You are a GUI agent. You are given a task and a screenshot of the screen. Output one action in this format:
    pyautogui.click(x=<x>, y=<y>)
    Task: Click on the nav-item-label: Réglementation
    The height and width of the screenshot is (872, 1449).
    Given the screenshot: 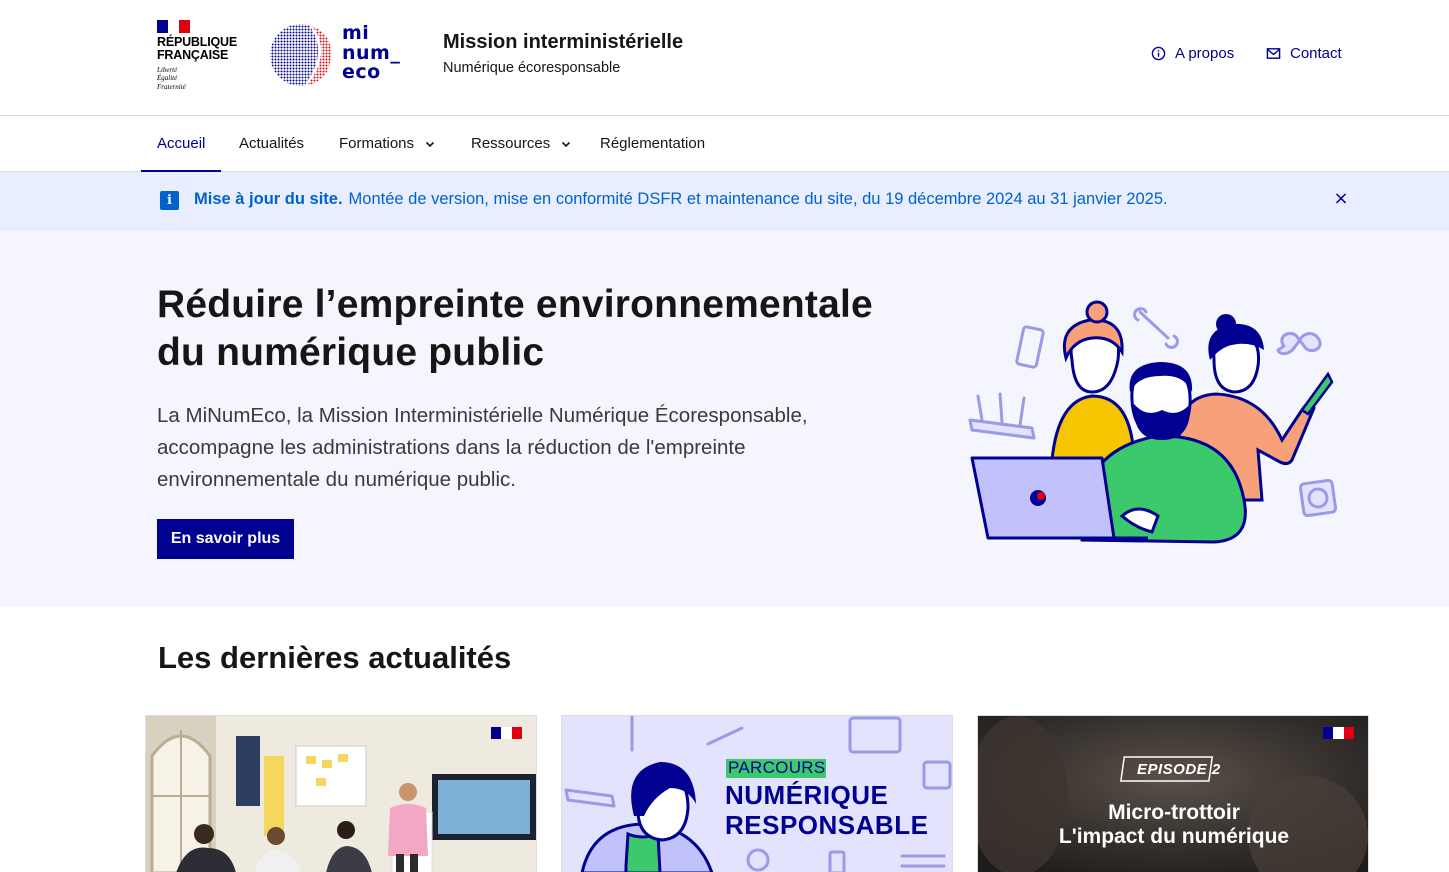 What is the action you would take?
    pyautogui.click(x=653, y=143)
    